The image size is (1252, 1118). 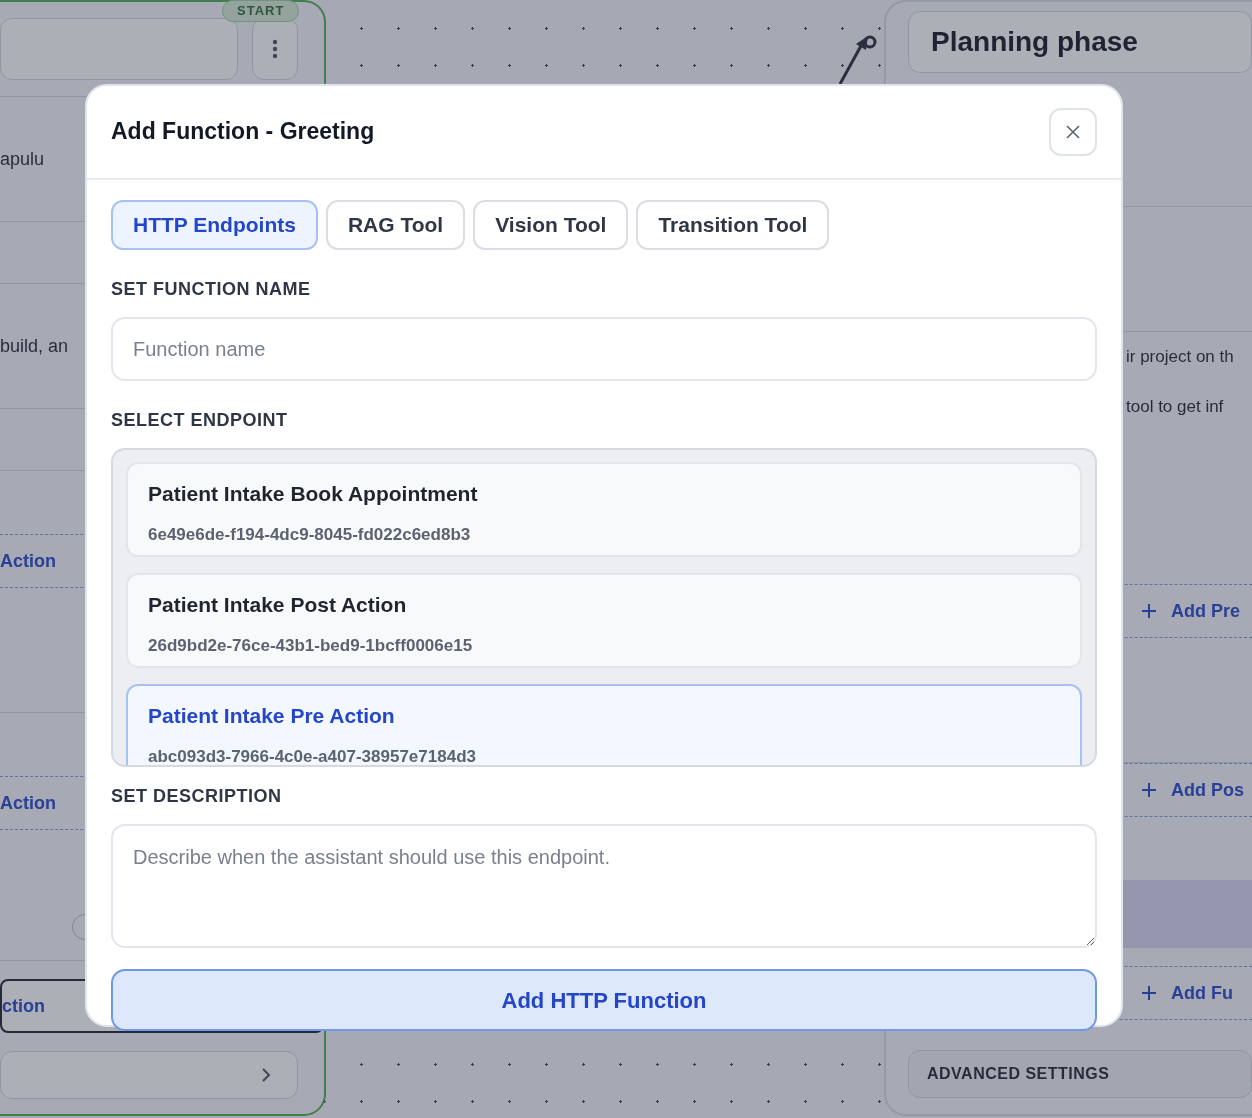 I want to click on kebab-icon, so click(x=275, y=49).